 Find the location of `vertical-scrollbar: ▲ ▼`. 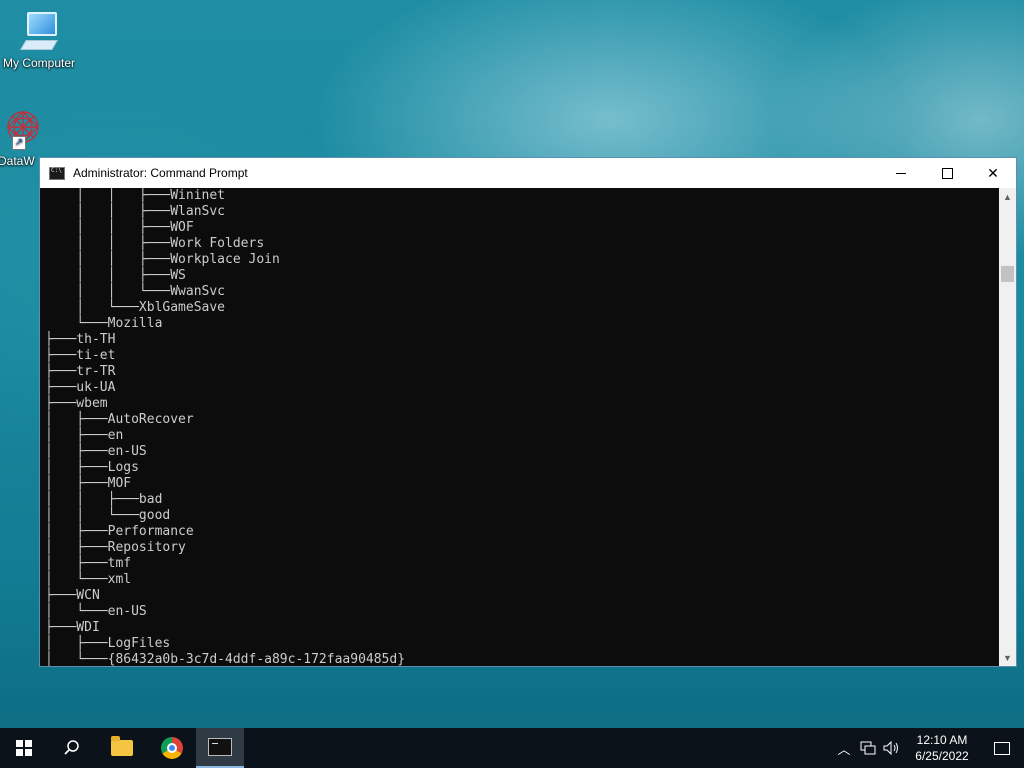

vertical-scrollbar: ▲ ▼ is located at coordinates (1007, 427).